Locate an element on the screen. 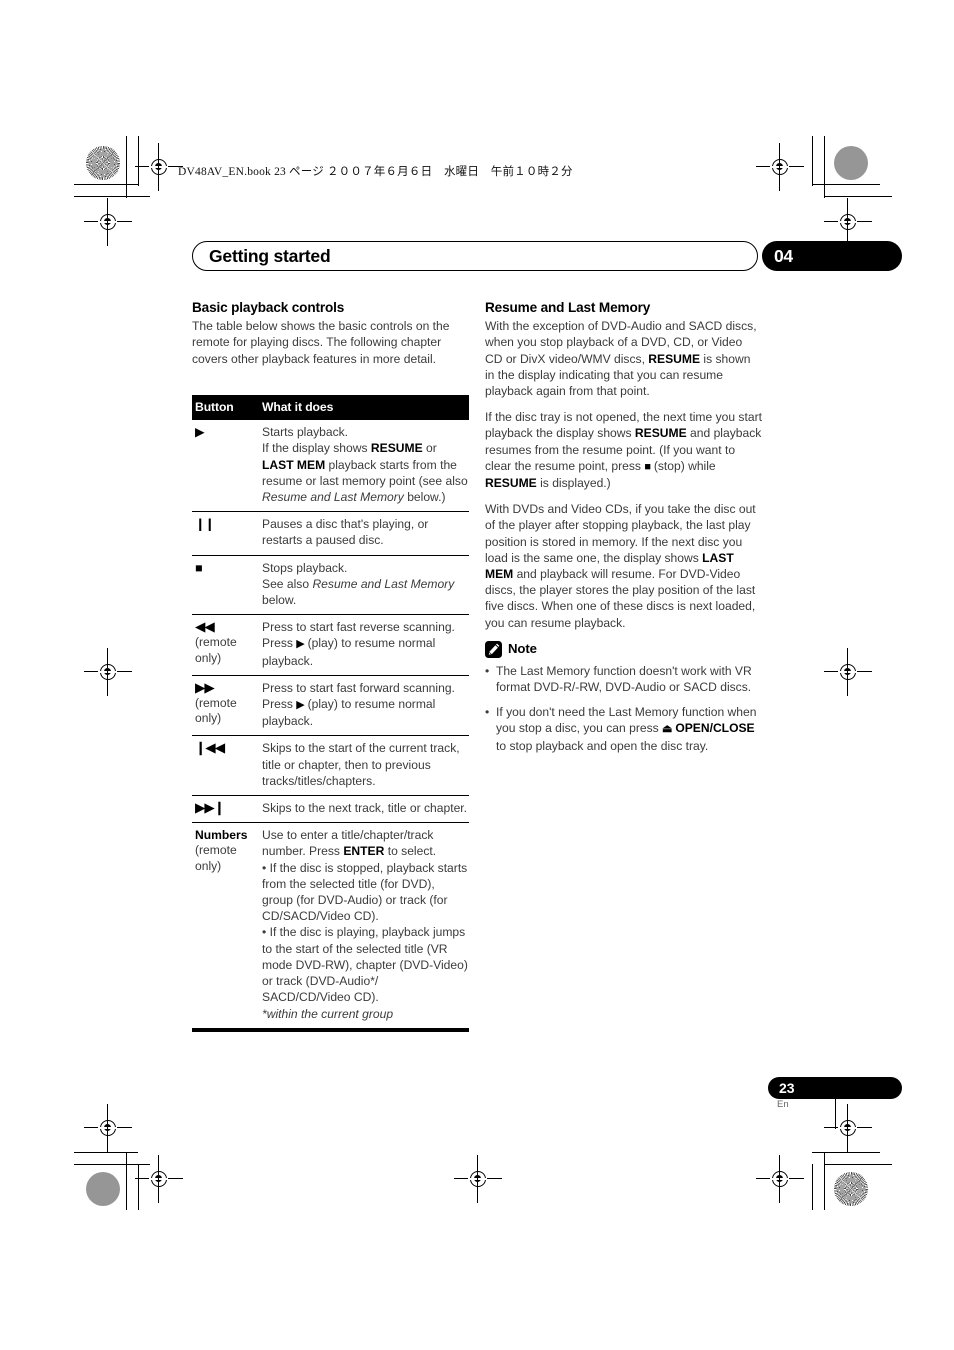 The height and width of the screenshot is (1350, 954). column-header-button: Button is located at coordinates (225, 408).